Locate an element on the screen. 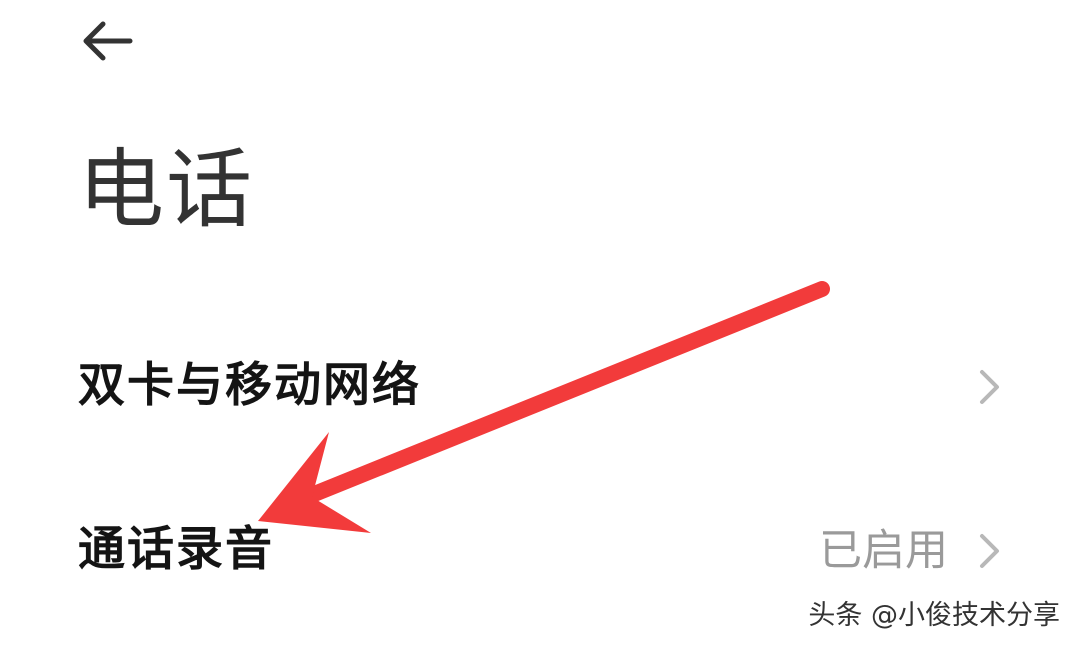 Image resolution: width=1080 pixels, height=647 pixels. call-recording-status: 已启用 is located at coordinates (883, 551).